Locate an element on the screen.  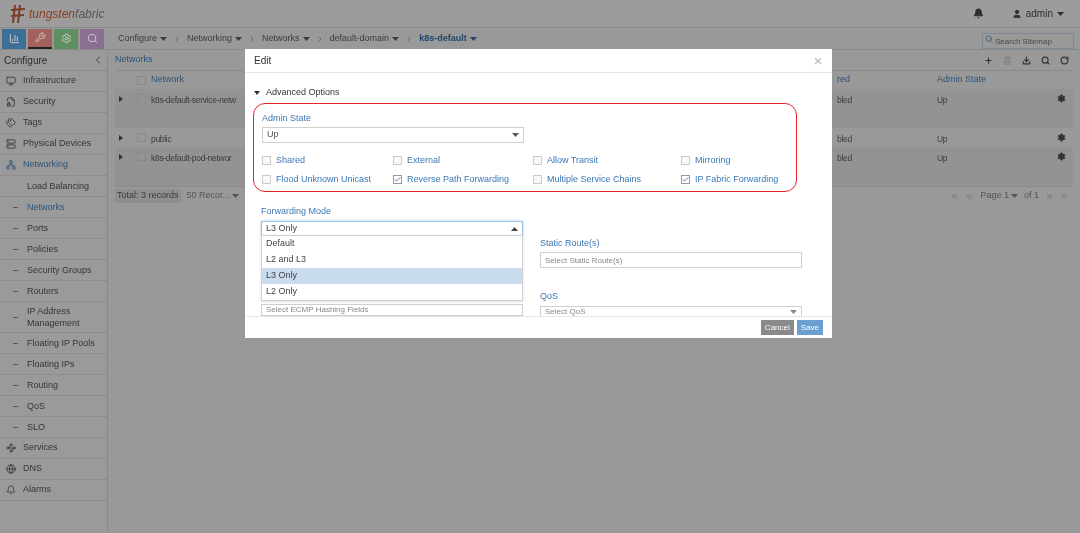
table-cell: k8s-default-service-netw is located at coordinates (193, 100).